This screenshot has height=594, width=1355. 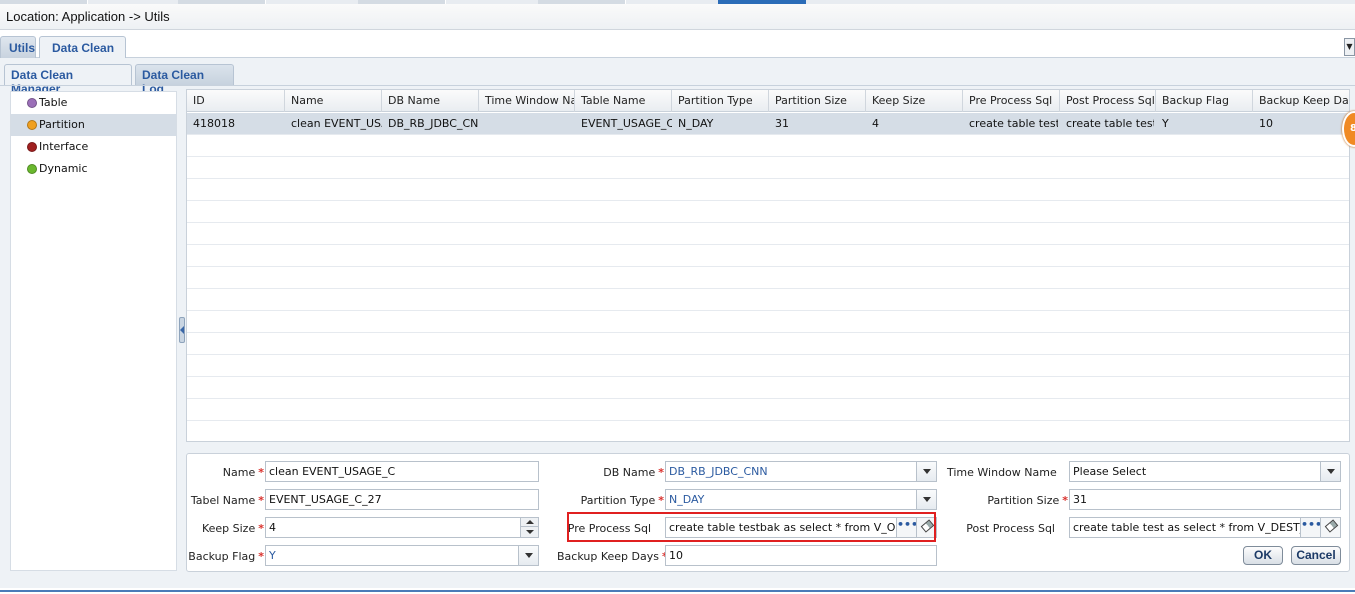 What do you see at coordinates (527, 124) in the screenshot?
I see `cell-time-window-name` at bounding box center [527, 124].